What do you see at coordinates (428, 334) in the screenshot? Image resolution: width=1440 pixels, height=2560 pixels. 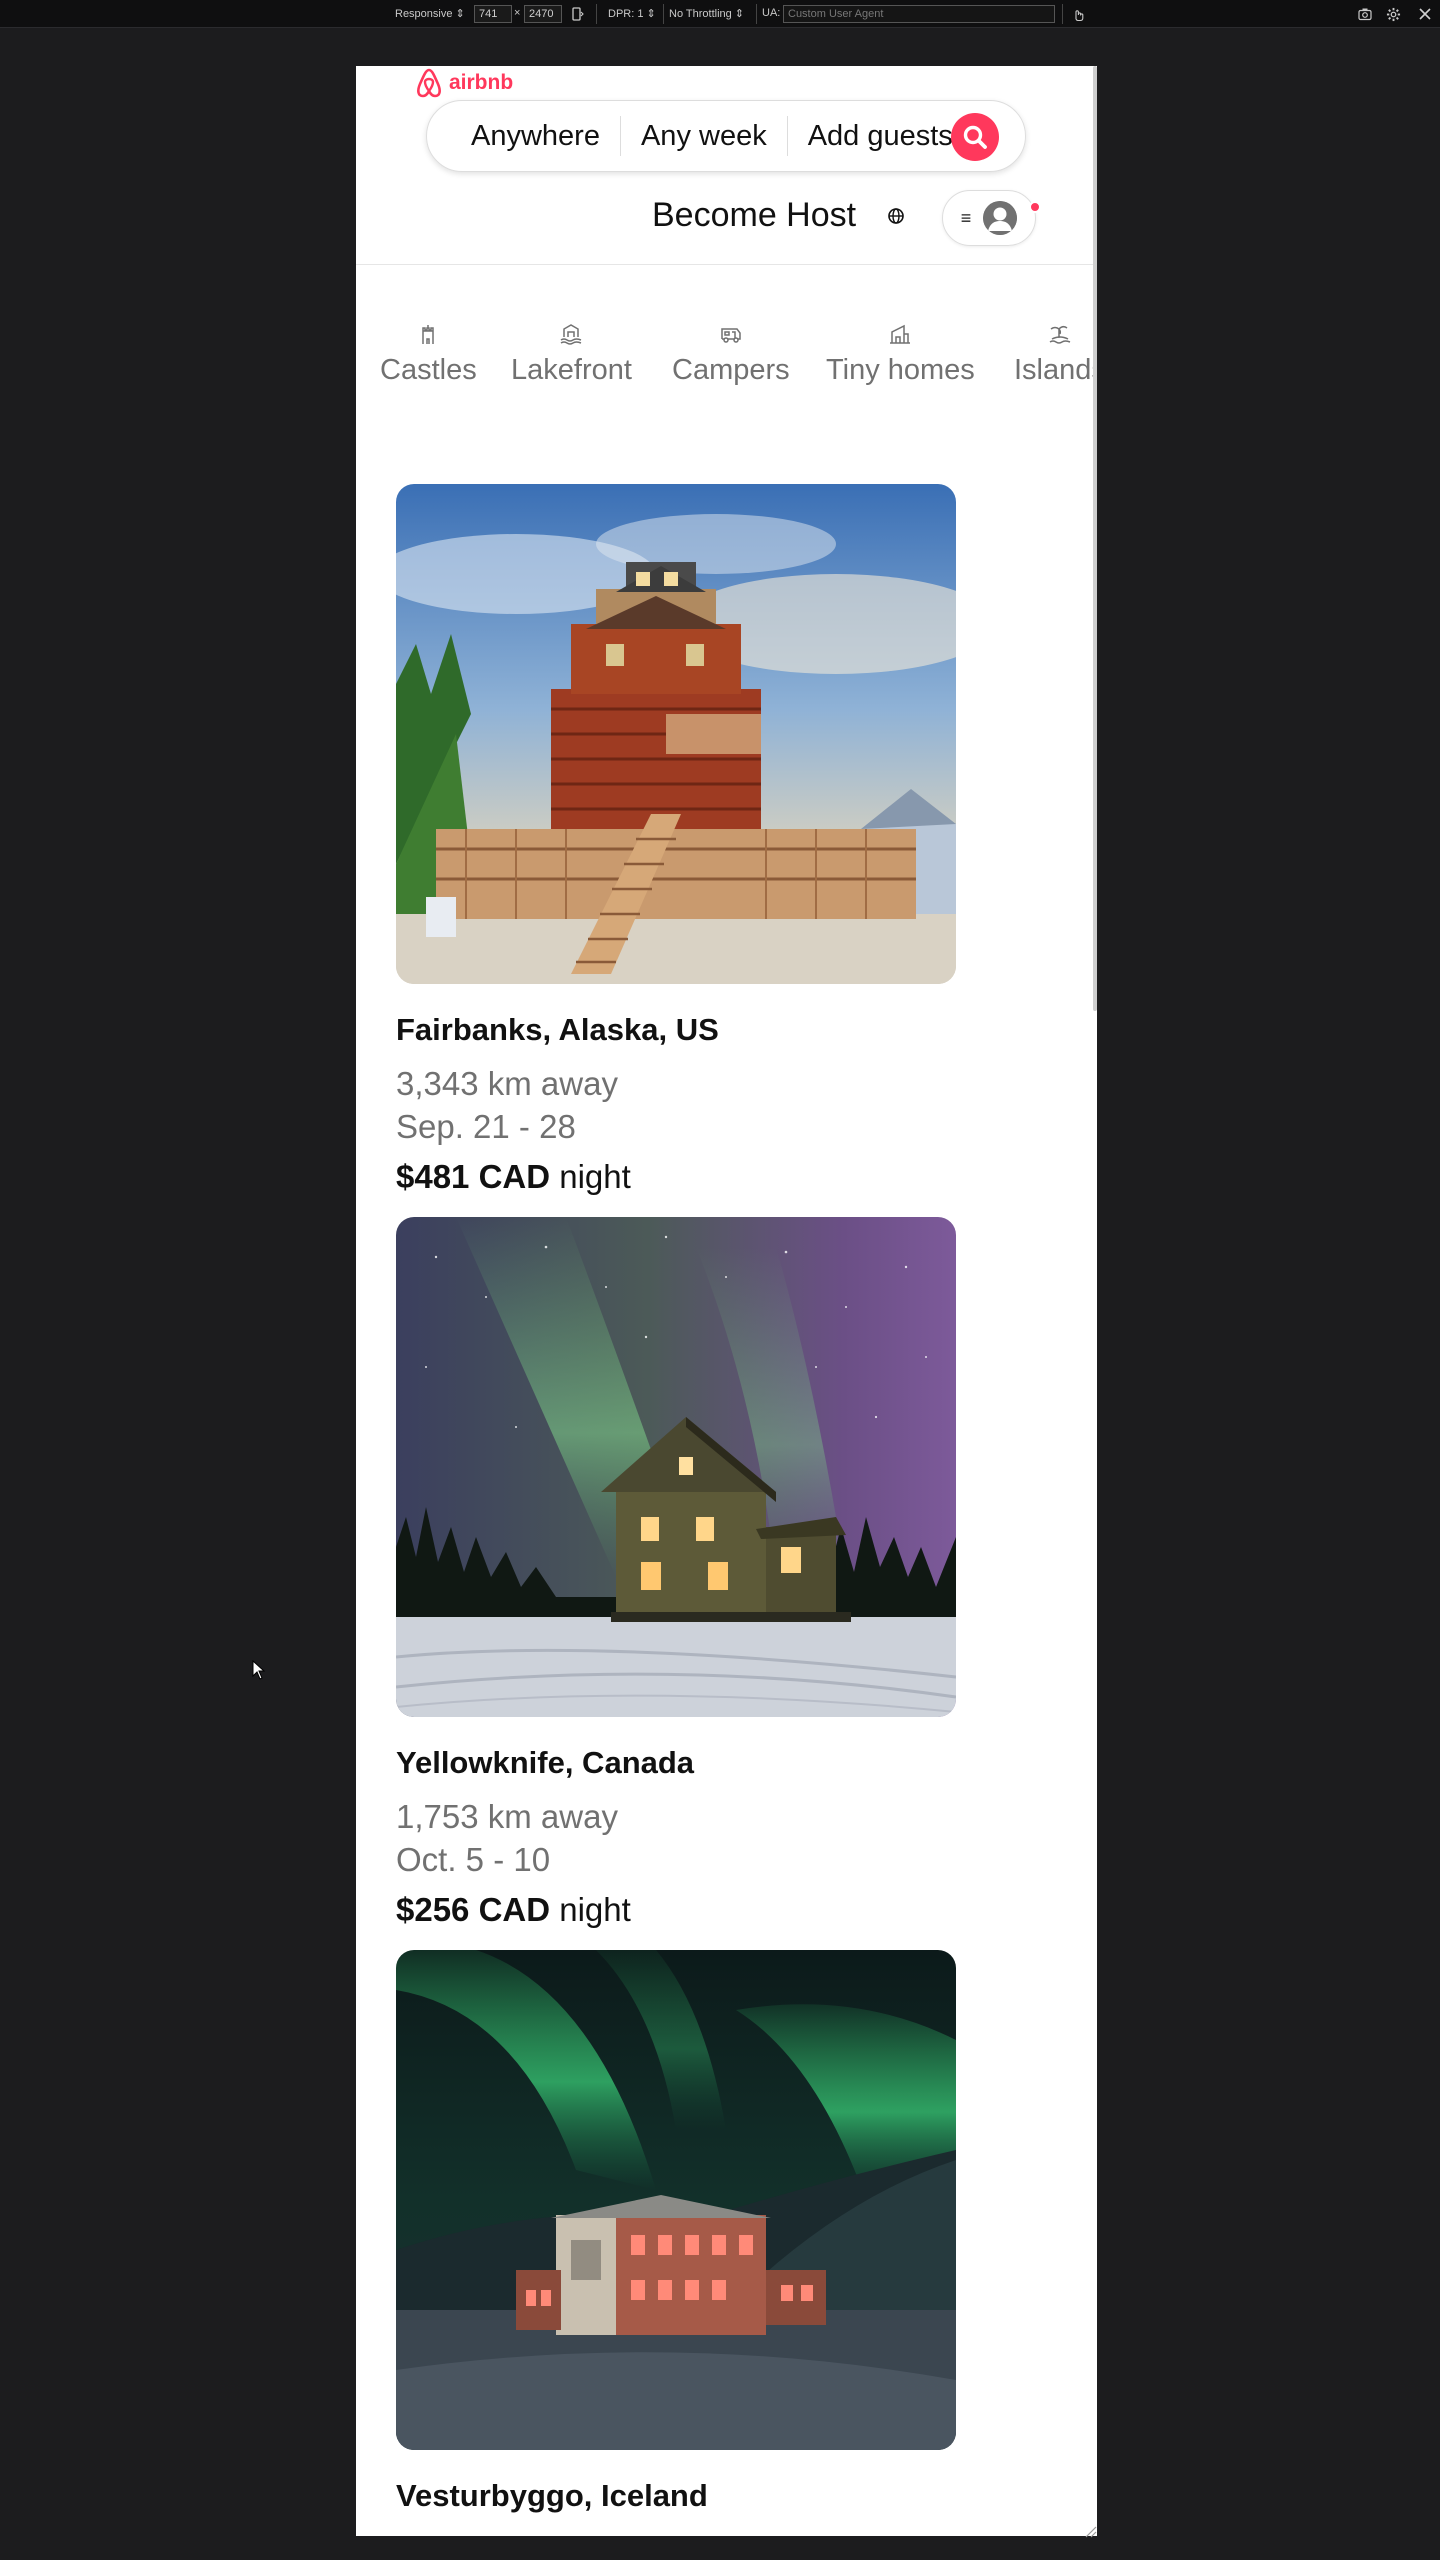 I see `castle-icon` at bounding box center [428, 334].